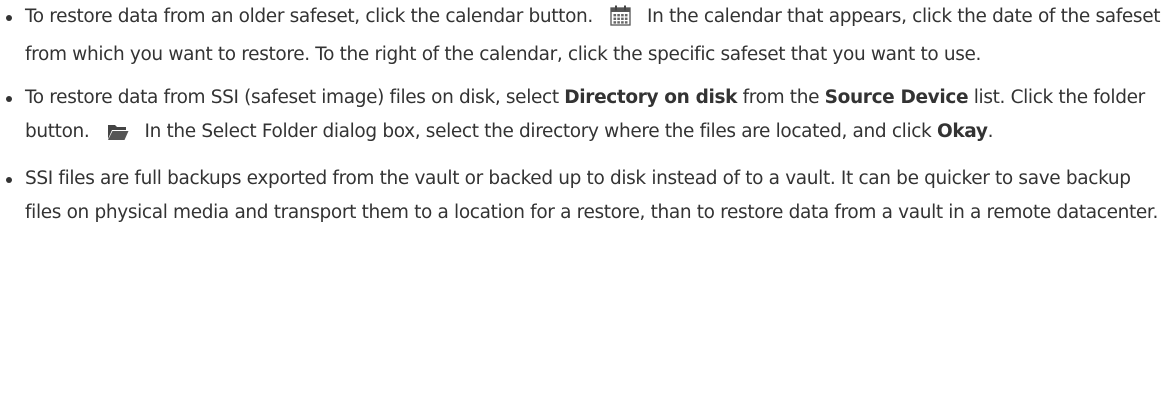 This screenshot has width=1163, height=413. Describe the element at coordinates (962, 131) in the screenshot. I see `okay-term: Okay` at that location.